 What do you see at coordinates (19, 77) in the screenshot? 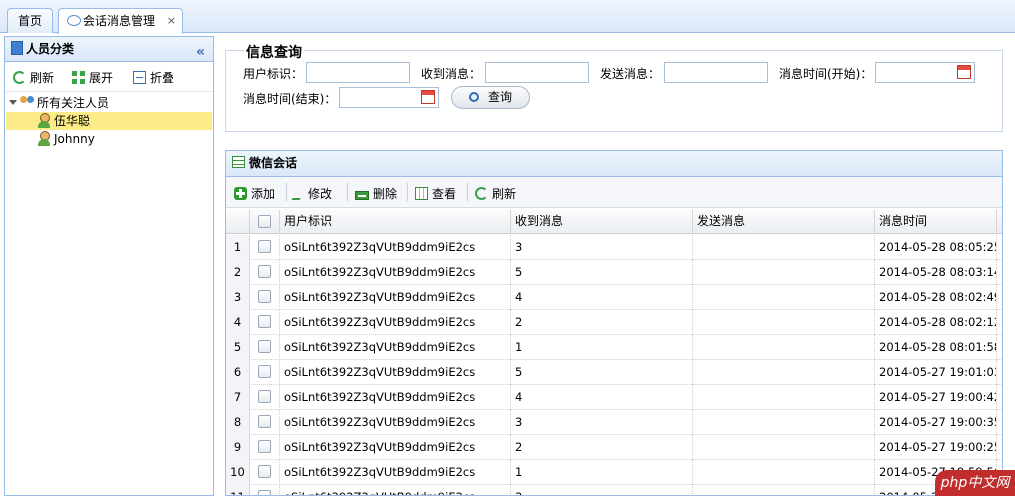
I see `refresh-icon` at bounding box center [19, 77].